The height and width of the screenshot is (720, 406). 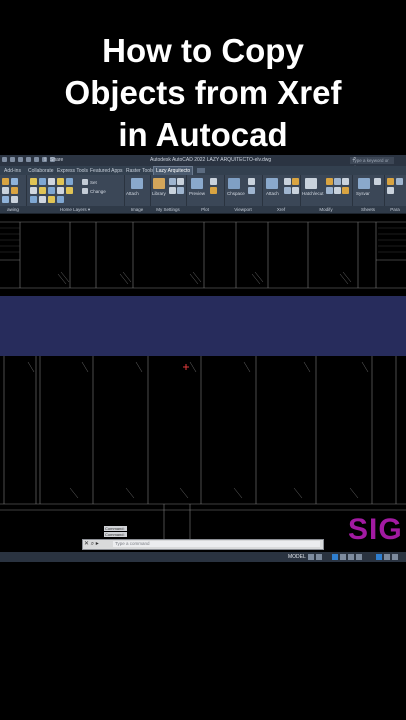 I want to click on rotate-icon, so click(x=345, y=181).